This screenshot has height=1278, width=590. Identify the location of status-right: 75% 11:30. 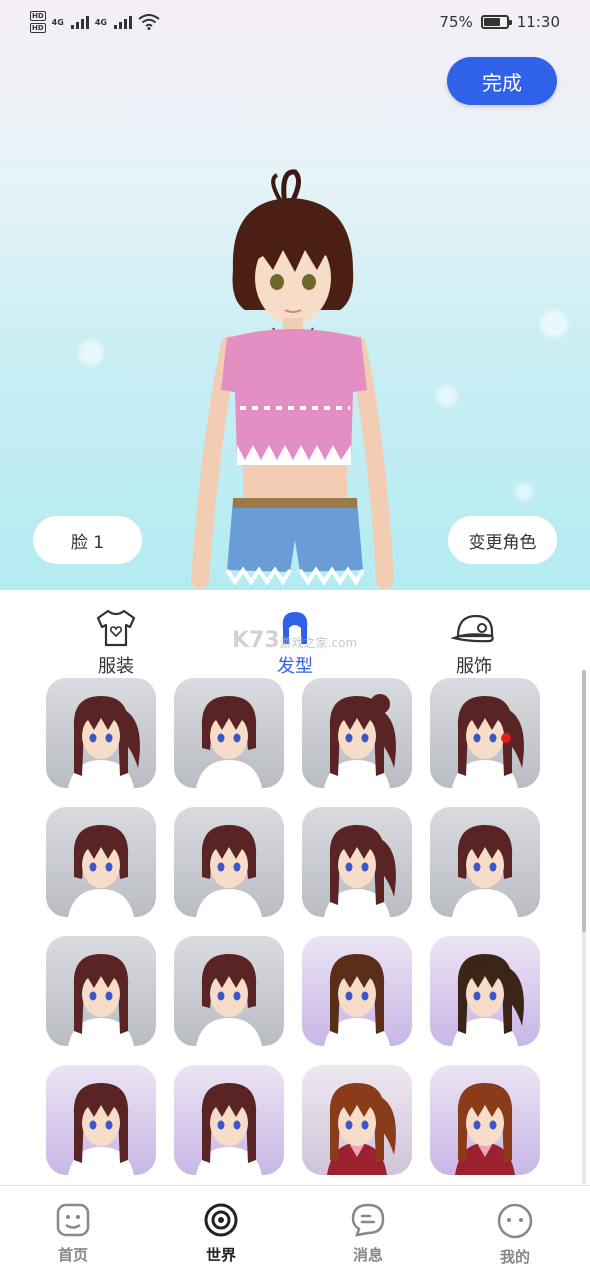
(499, 22).